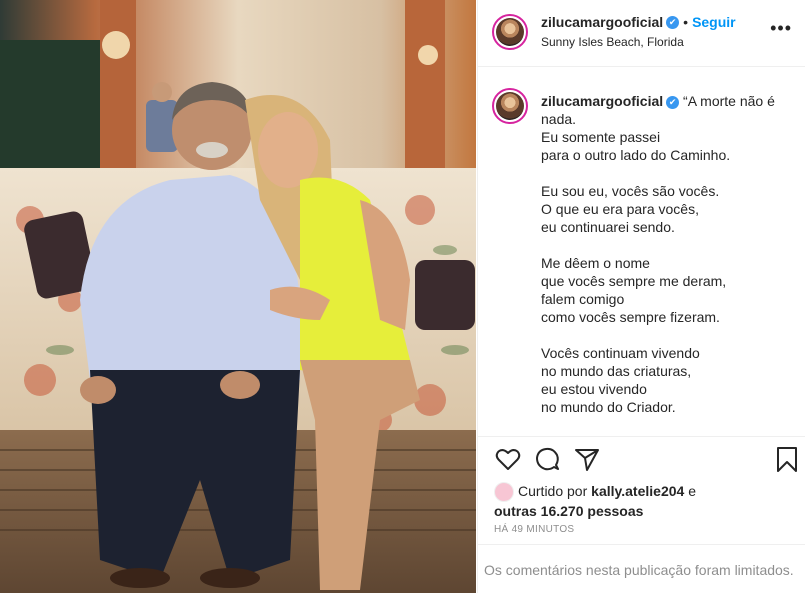 The image size is (805, 595). I want to click on heart-icon, so click(508, 459).